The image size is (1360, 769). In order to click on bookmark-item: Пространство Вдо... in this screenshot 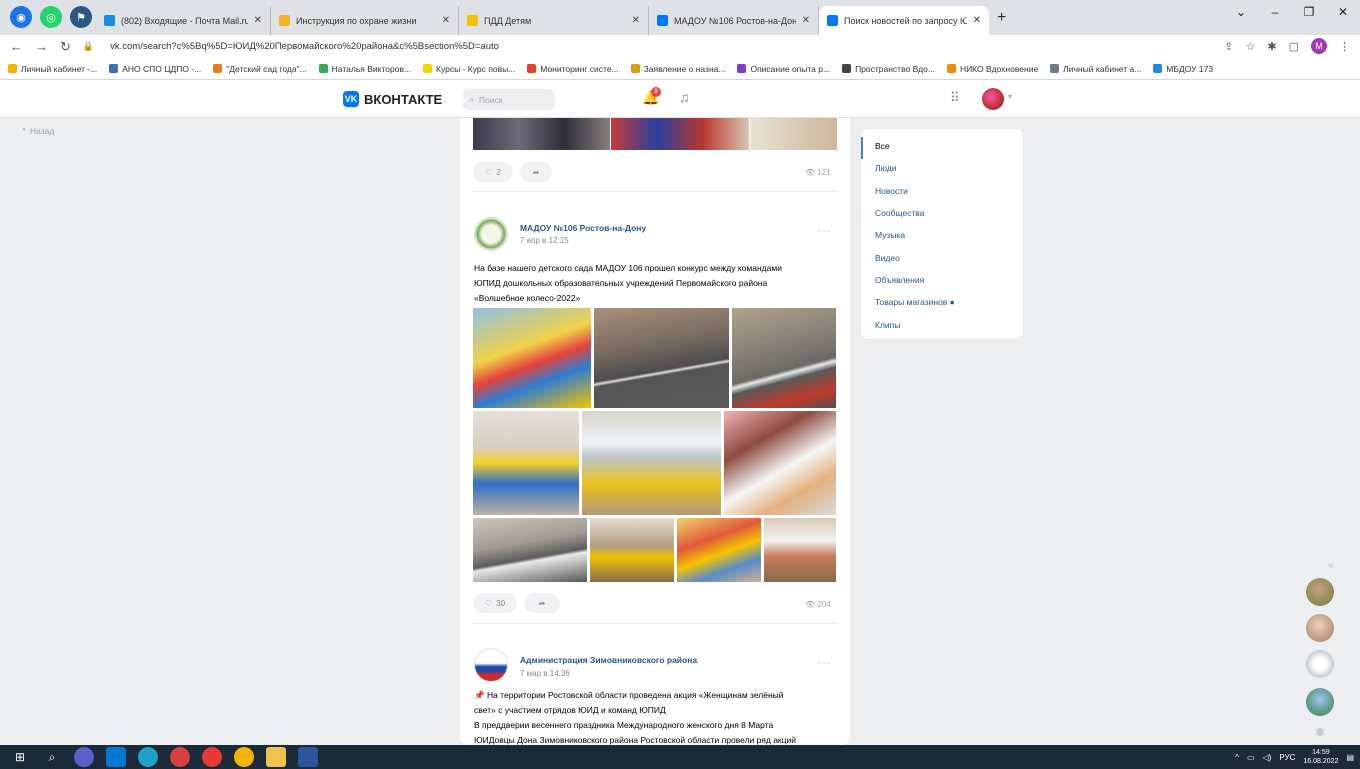, I will do `click(888, 69)`.